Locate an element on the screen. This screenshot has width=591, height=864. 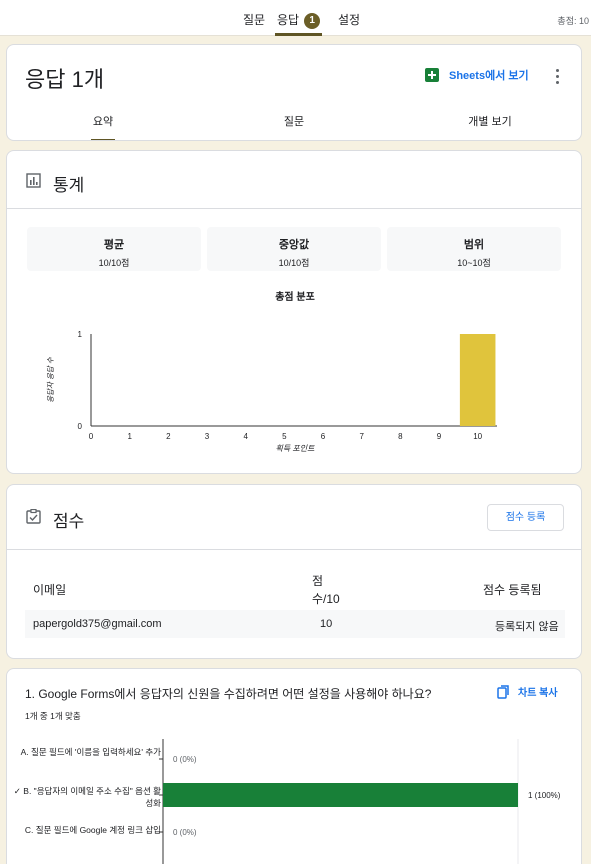
top-bar: 질문 응답 1 설정 총점: 10 is located at coordinates (295, 18).